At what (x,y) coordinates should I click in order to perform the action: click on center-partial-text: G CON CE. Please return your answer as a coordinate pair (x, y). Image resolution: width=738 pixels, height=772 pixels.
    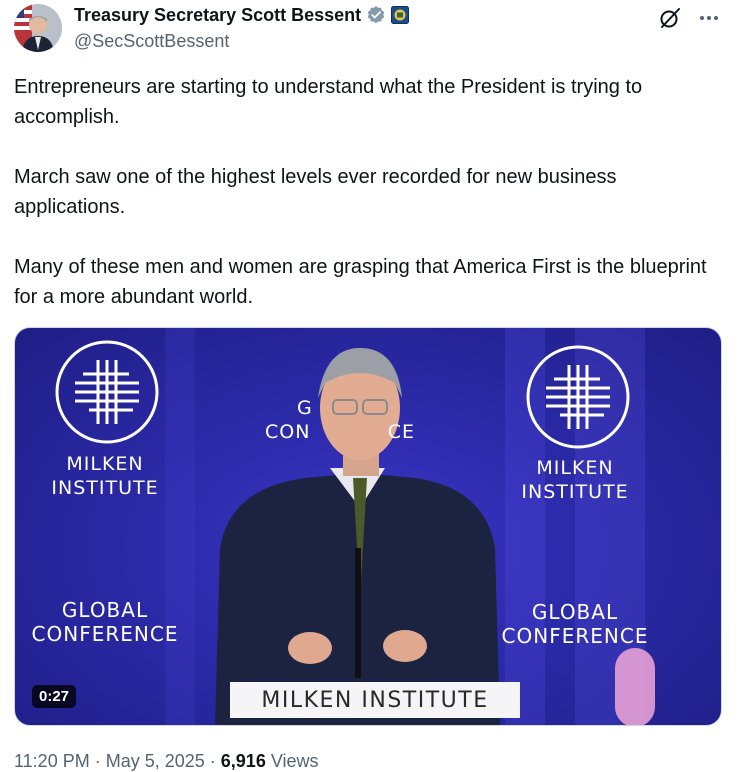
    Looking at the image, I should click on (340, 420).